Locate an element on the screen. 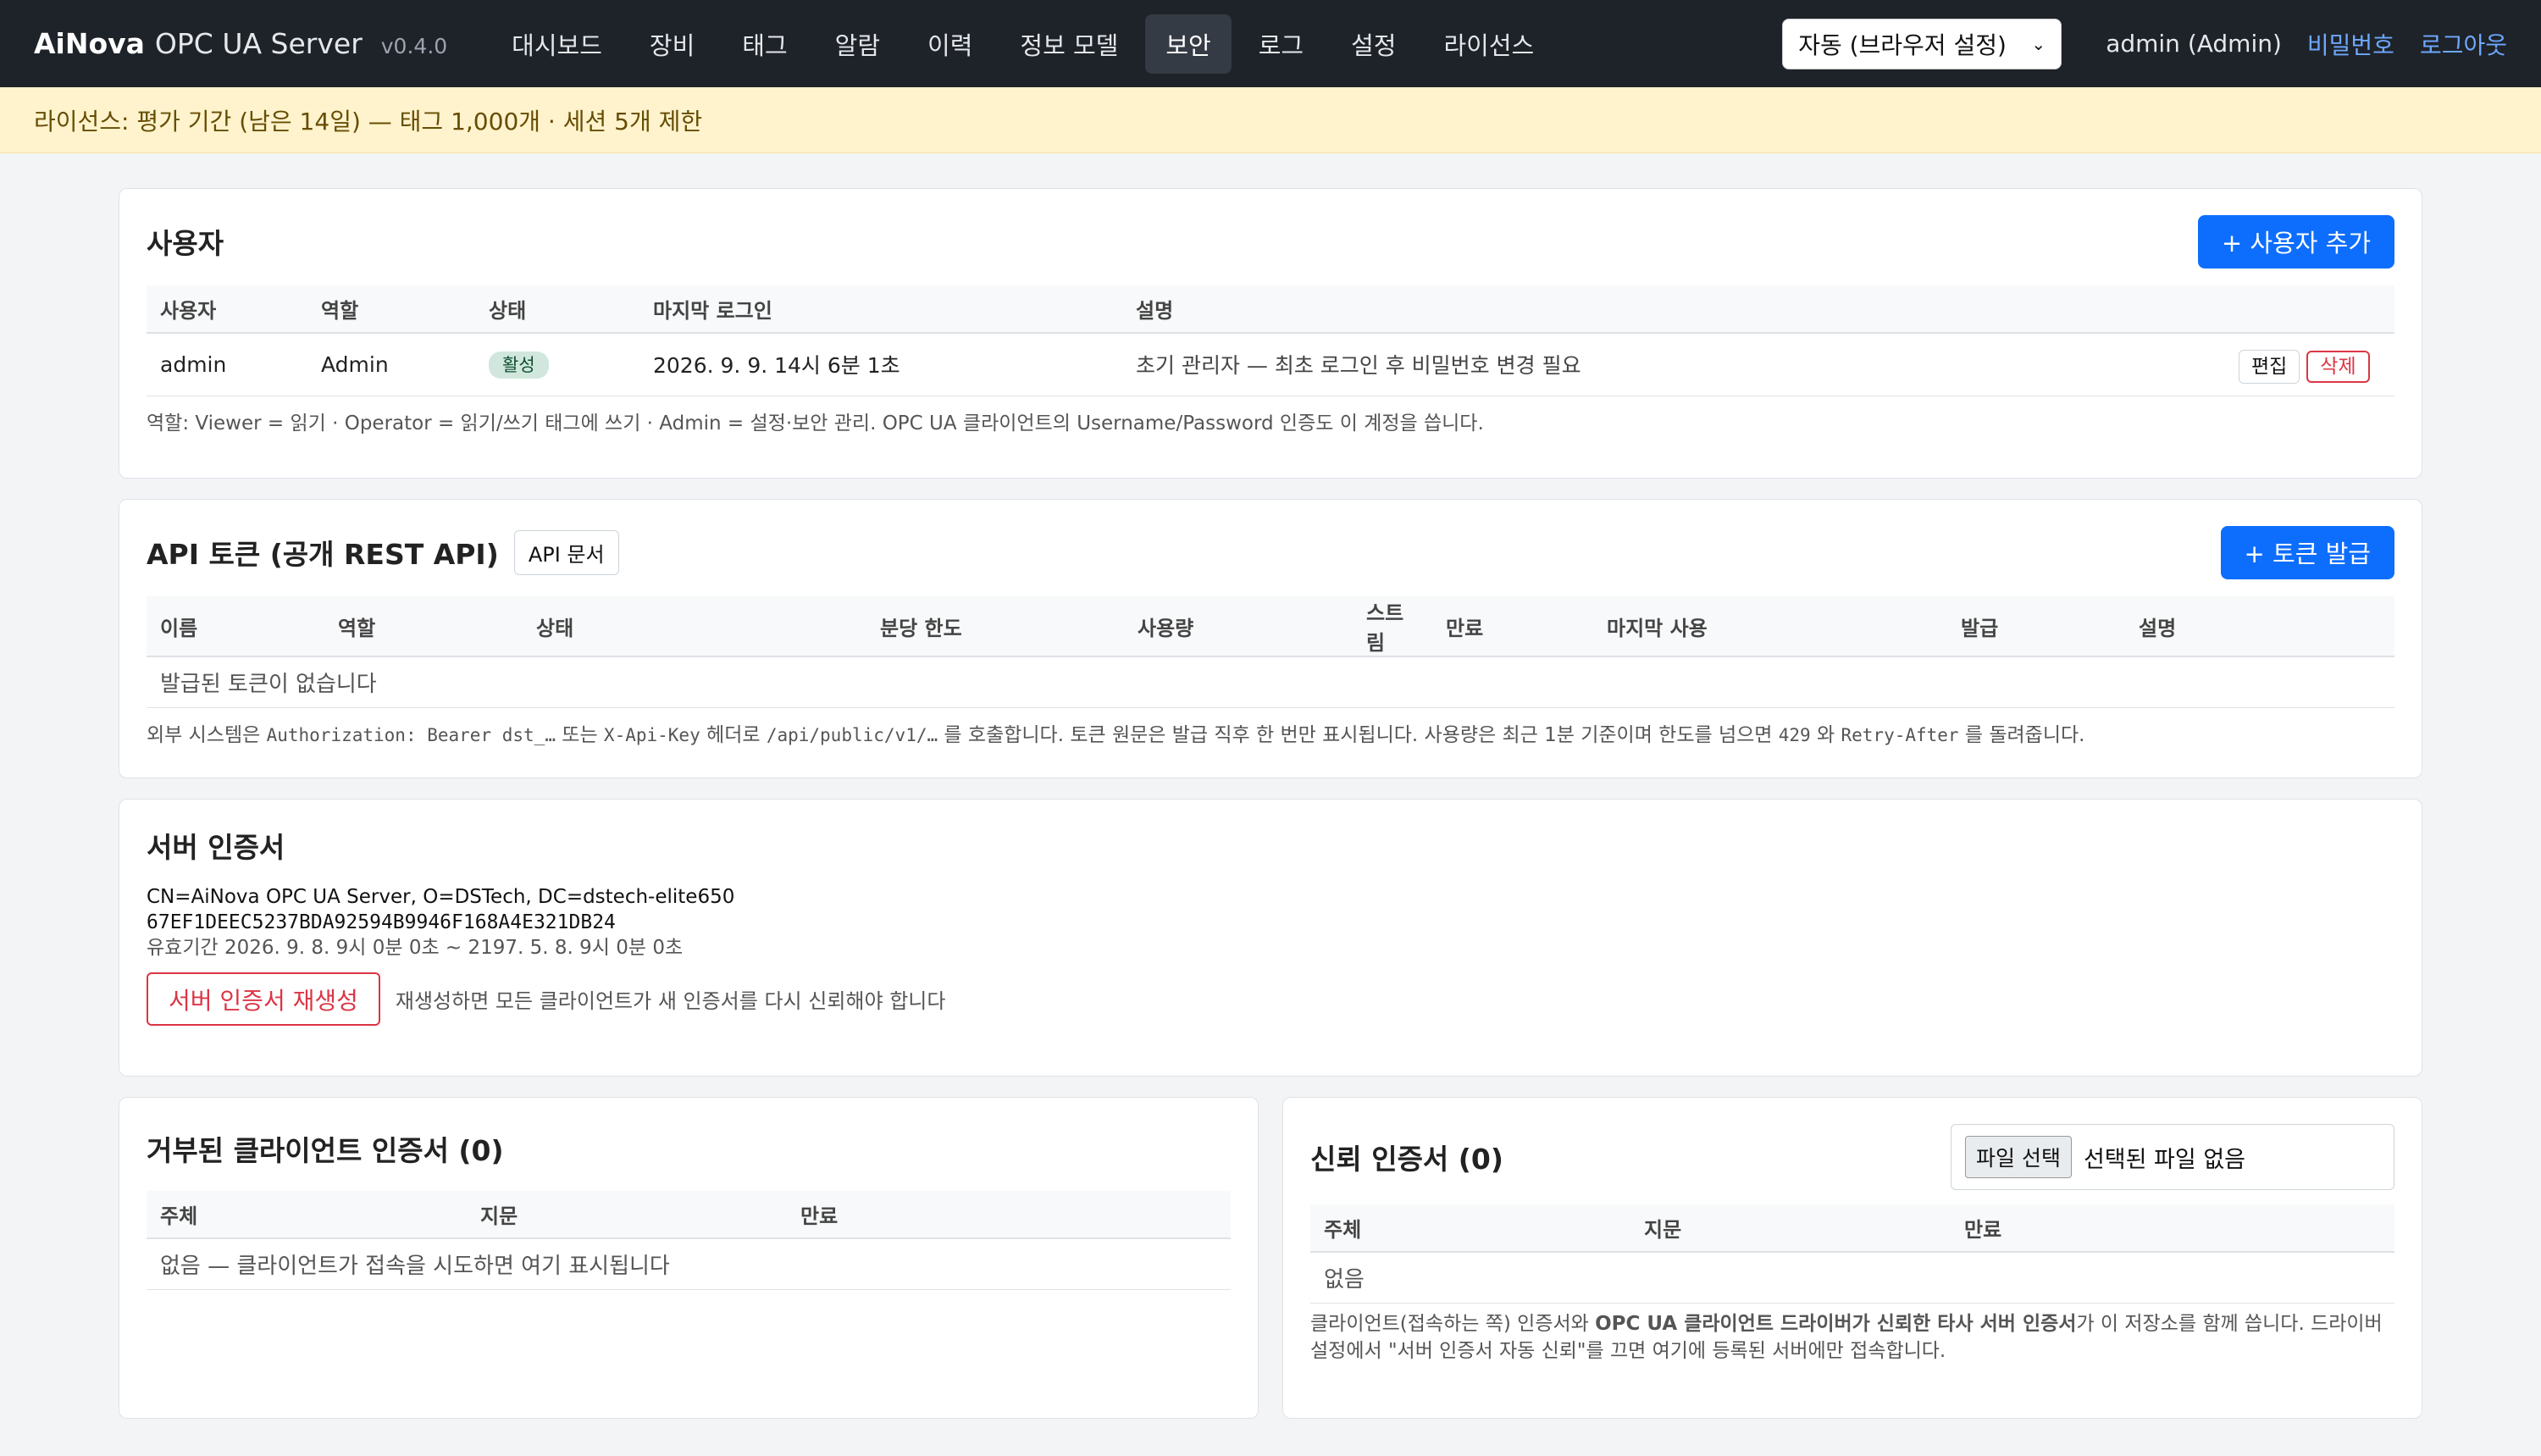  table-row: 없음 is located at coordinates (1852, 1278).